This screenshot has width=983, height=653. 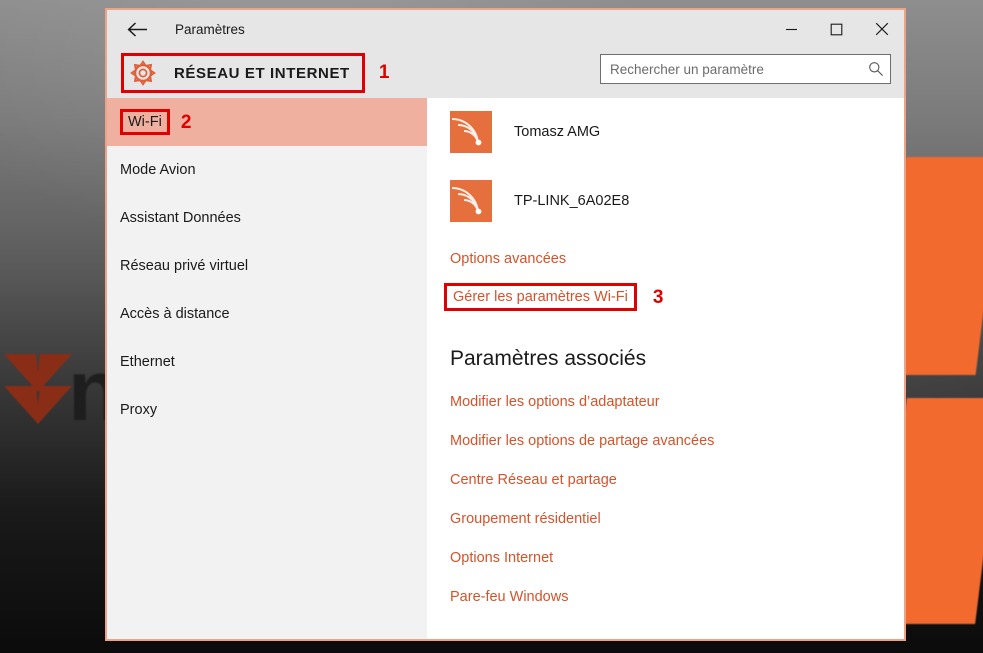 What do you see at coordinates (501, 558) in the screenshot?
I see `related-link-options-internet: Options Internet` at bounding box center [501, 558].